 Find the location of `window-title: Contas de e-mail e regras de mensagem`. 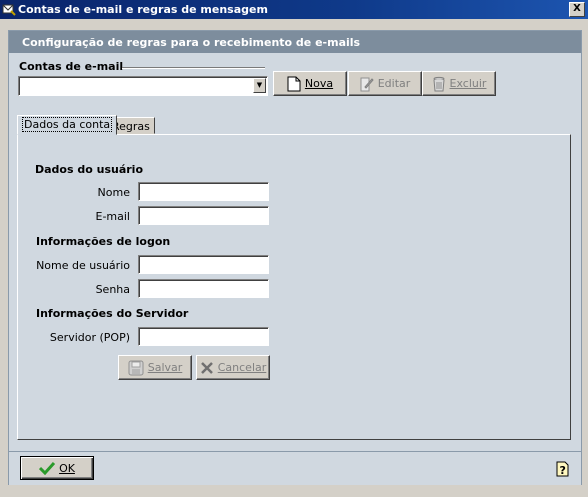

window-title: Contas de e-mail e regras de mensagem is located at coordinates (143, 9).